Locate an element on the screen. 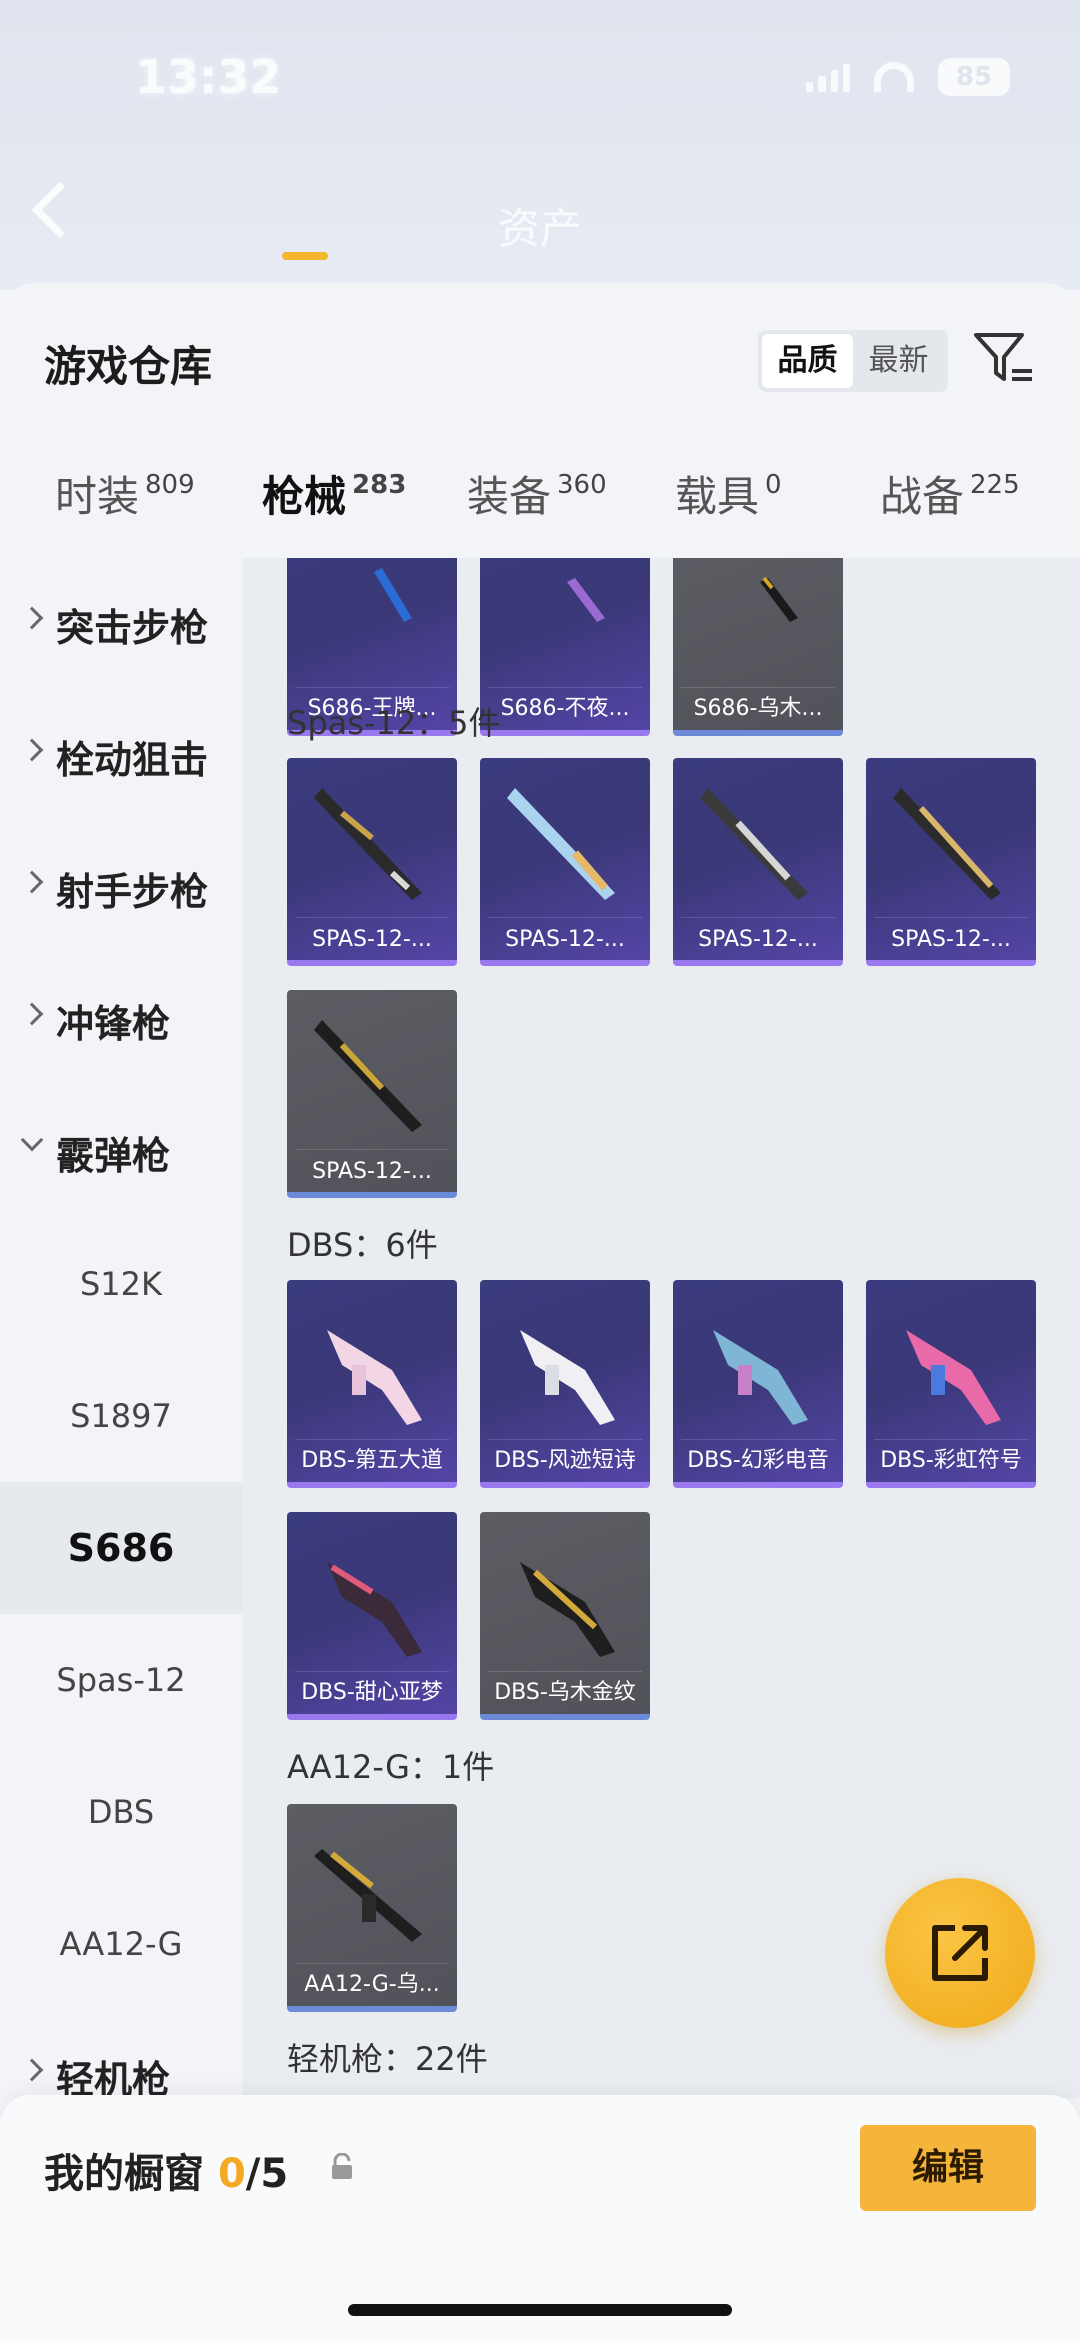  sidebar-item-shotgun: 霰弹枪 is located at coordinates (121, 1152).